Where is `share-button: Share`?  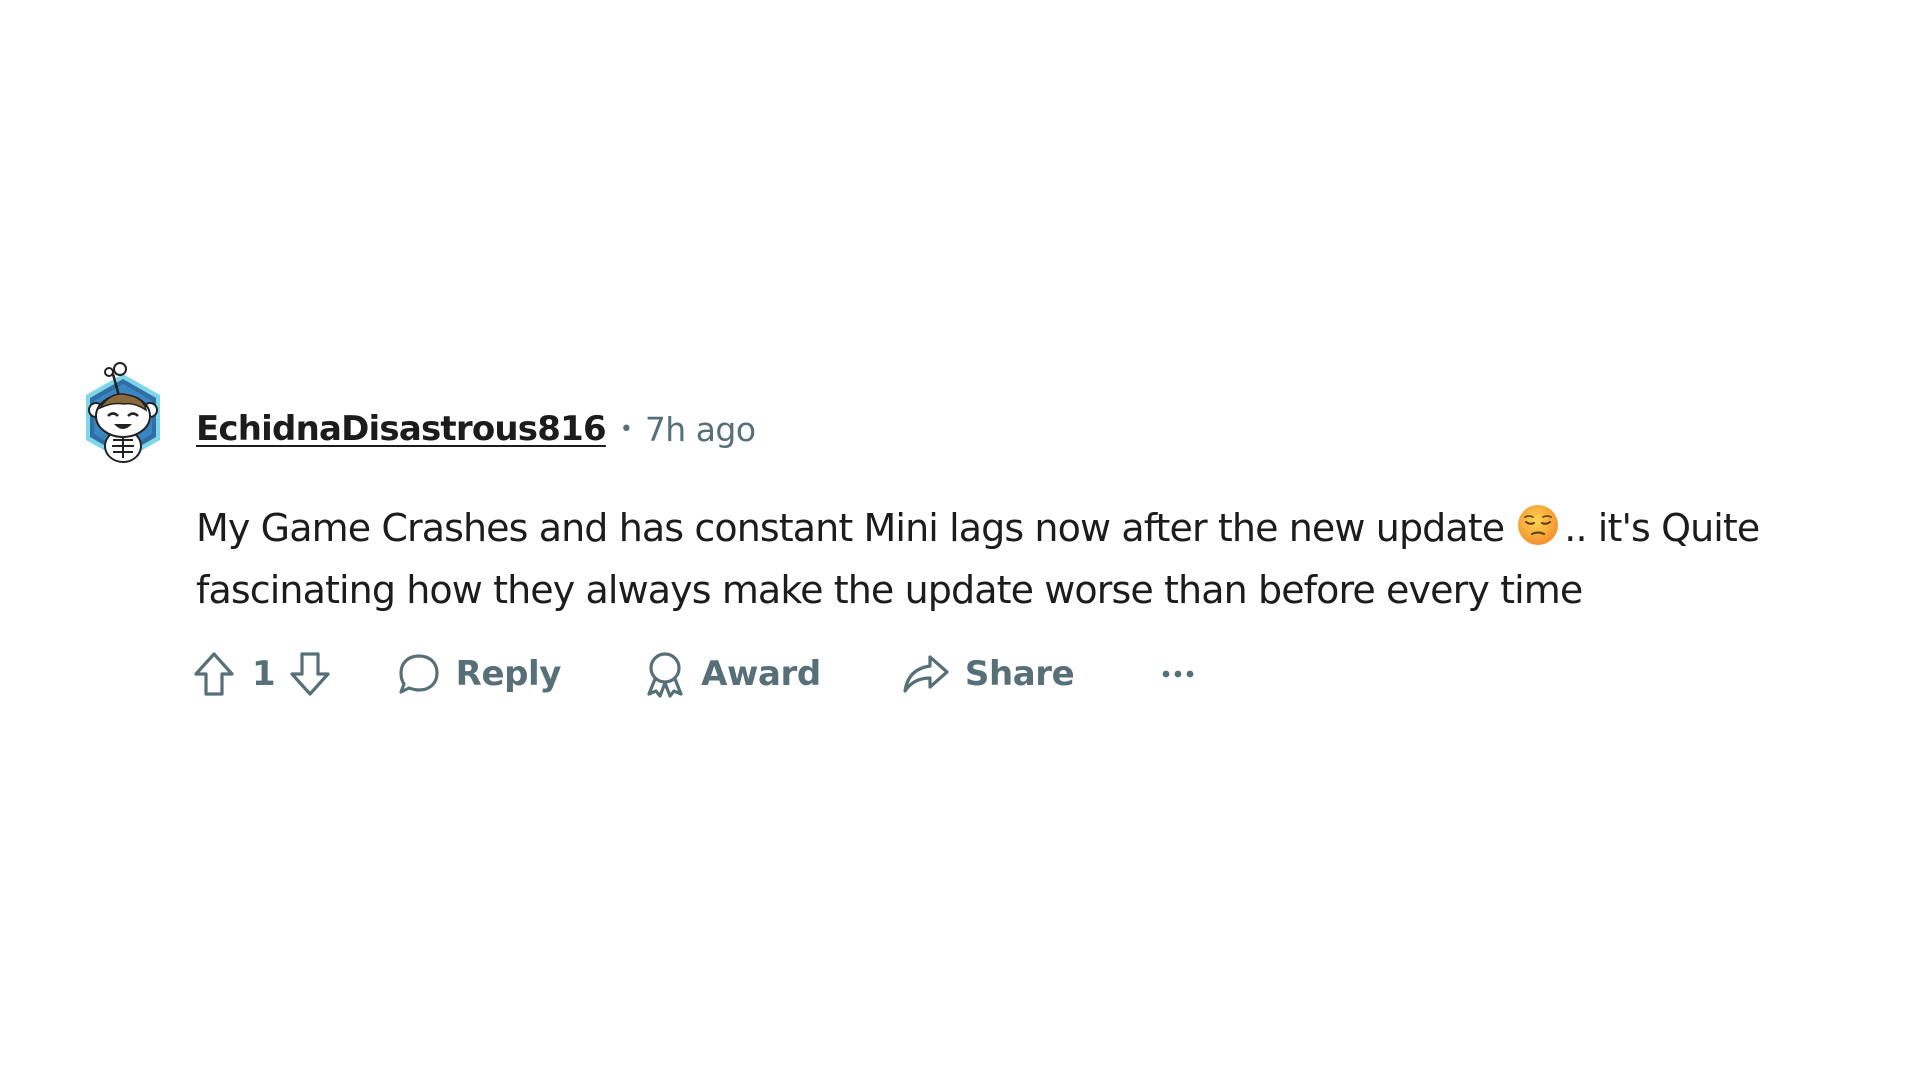 share-button: Share is located at coordinates (988, 674).